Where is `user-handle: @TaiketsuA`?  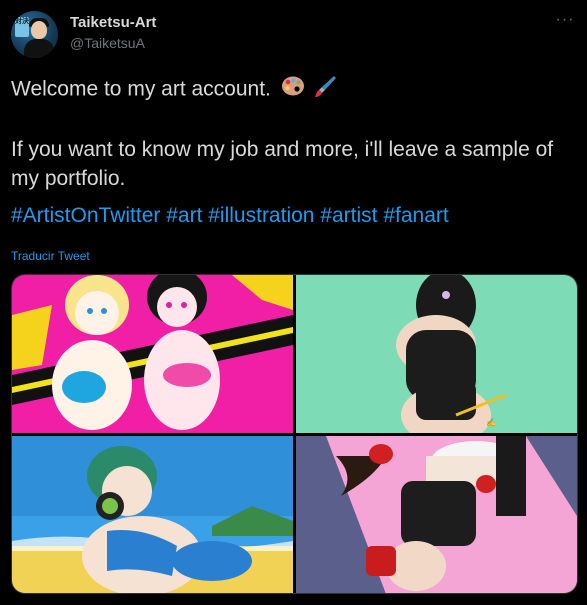 user-handle: @TaiketsuA is located at coordinates (107, 43).